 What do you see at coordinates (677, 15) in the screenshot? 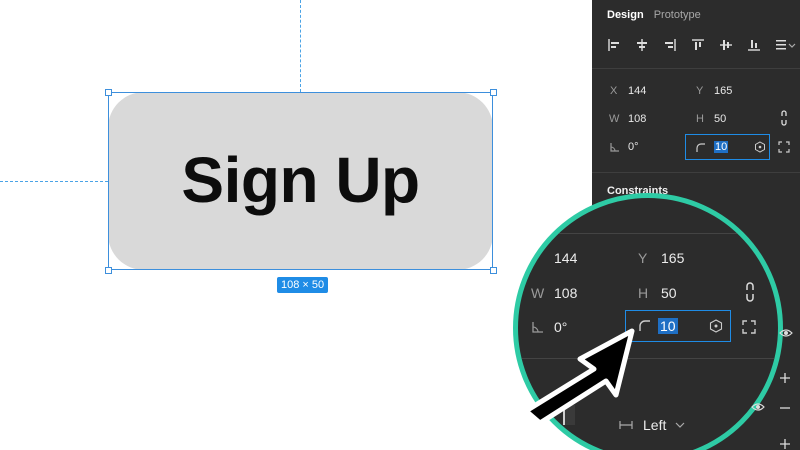
I see `tab-prototype: Prototype` at bounding box center [677, 15].